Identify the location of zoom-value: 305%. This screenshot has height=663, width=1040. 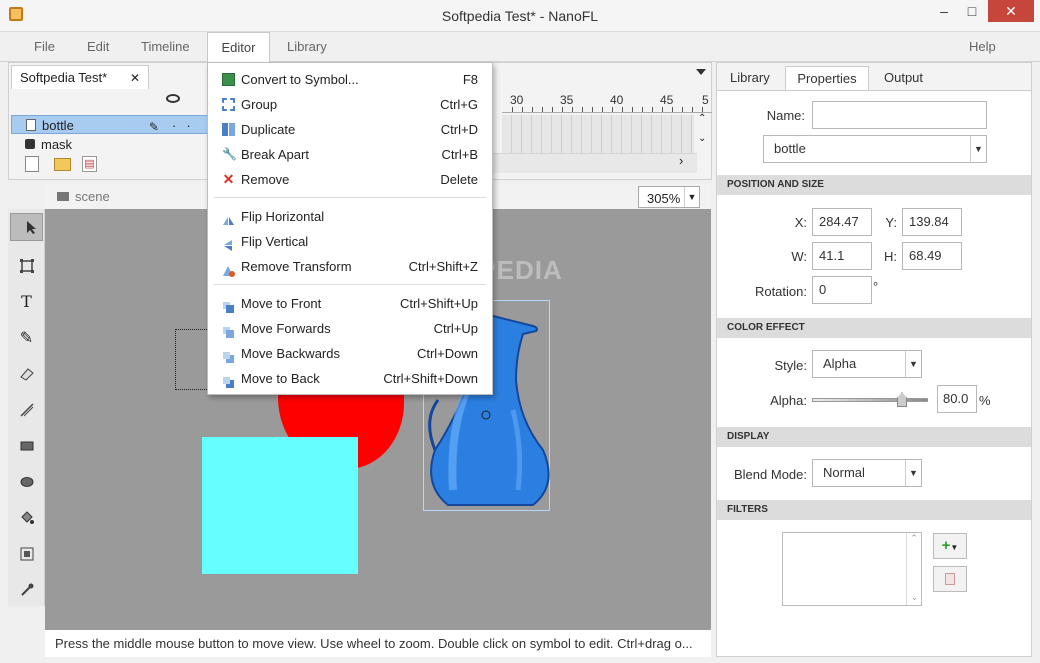
(664, 198).